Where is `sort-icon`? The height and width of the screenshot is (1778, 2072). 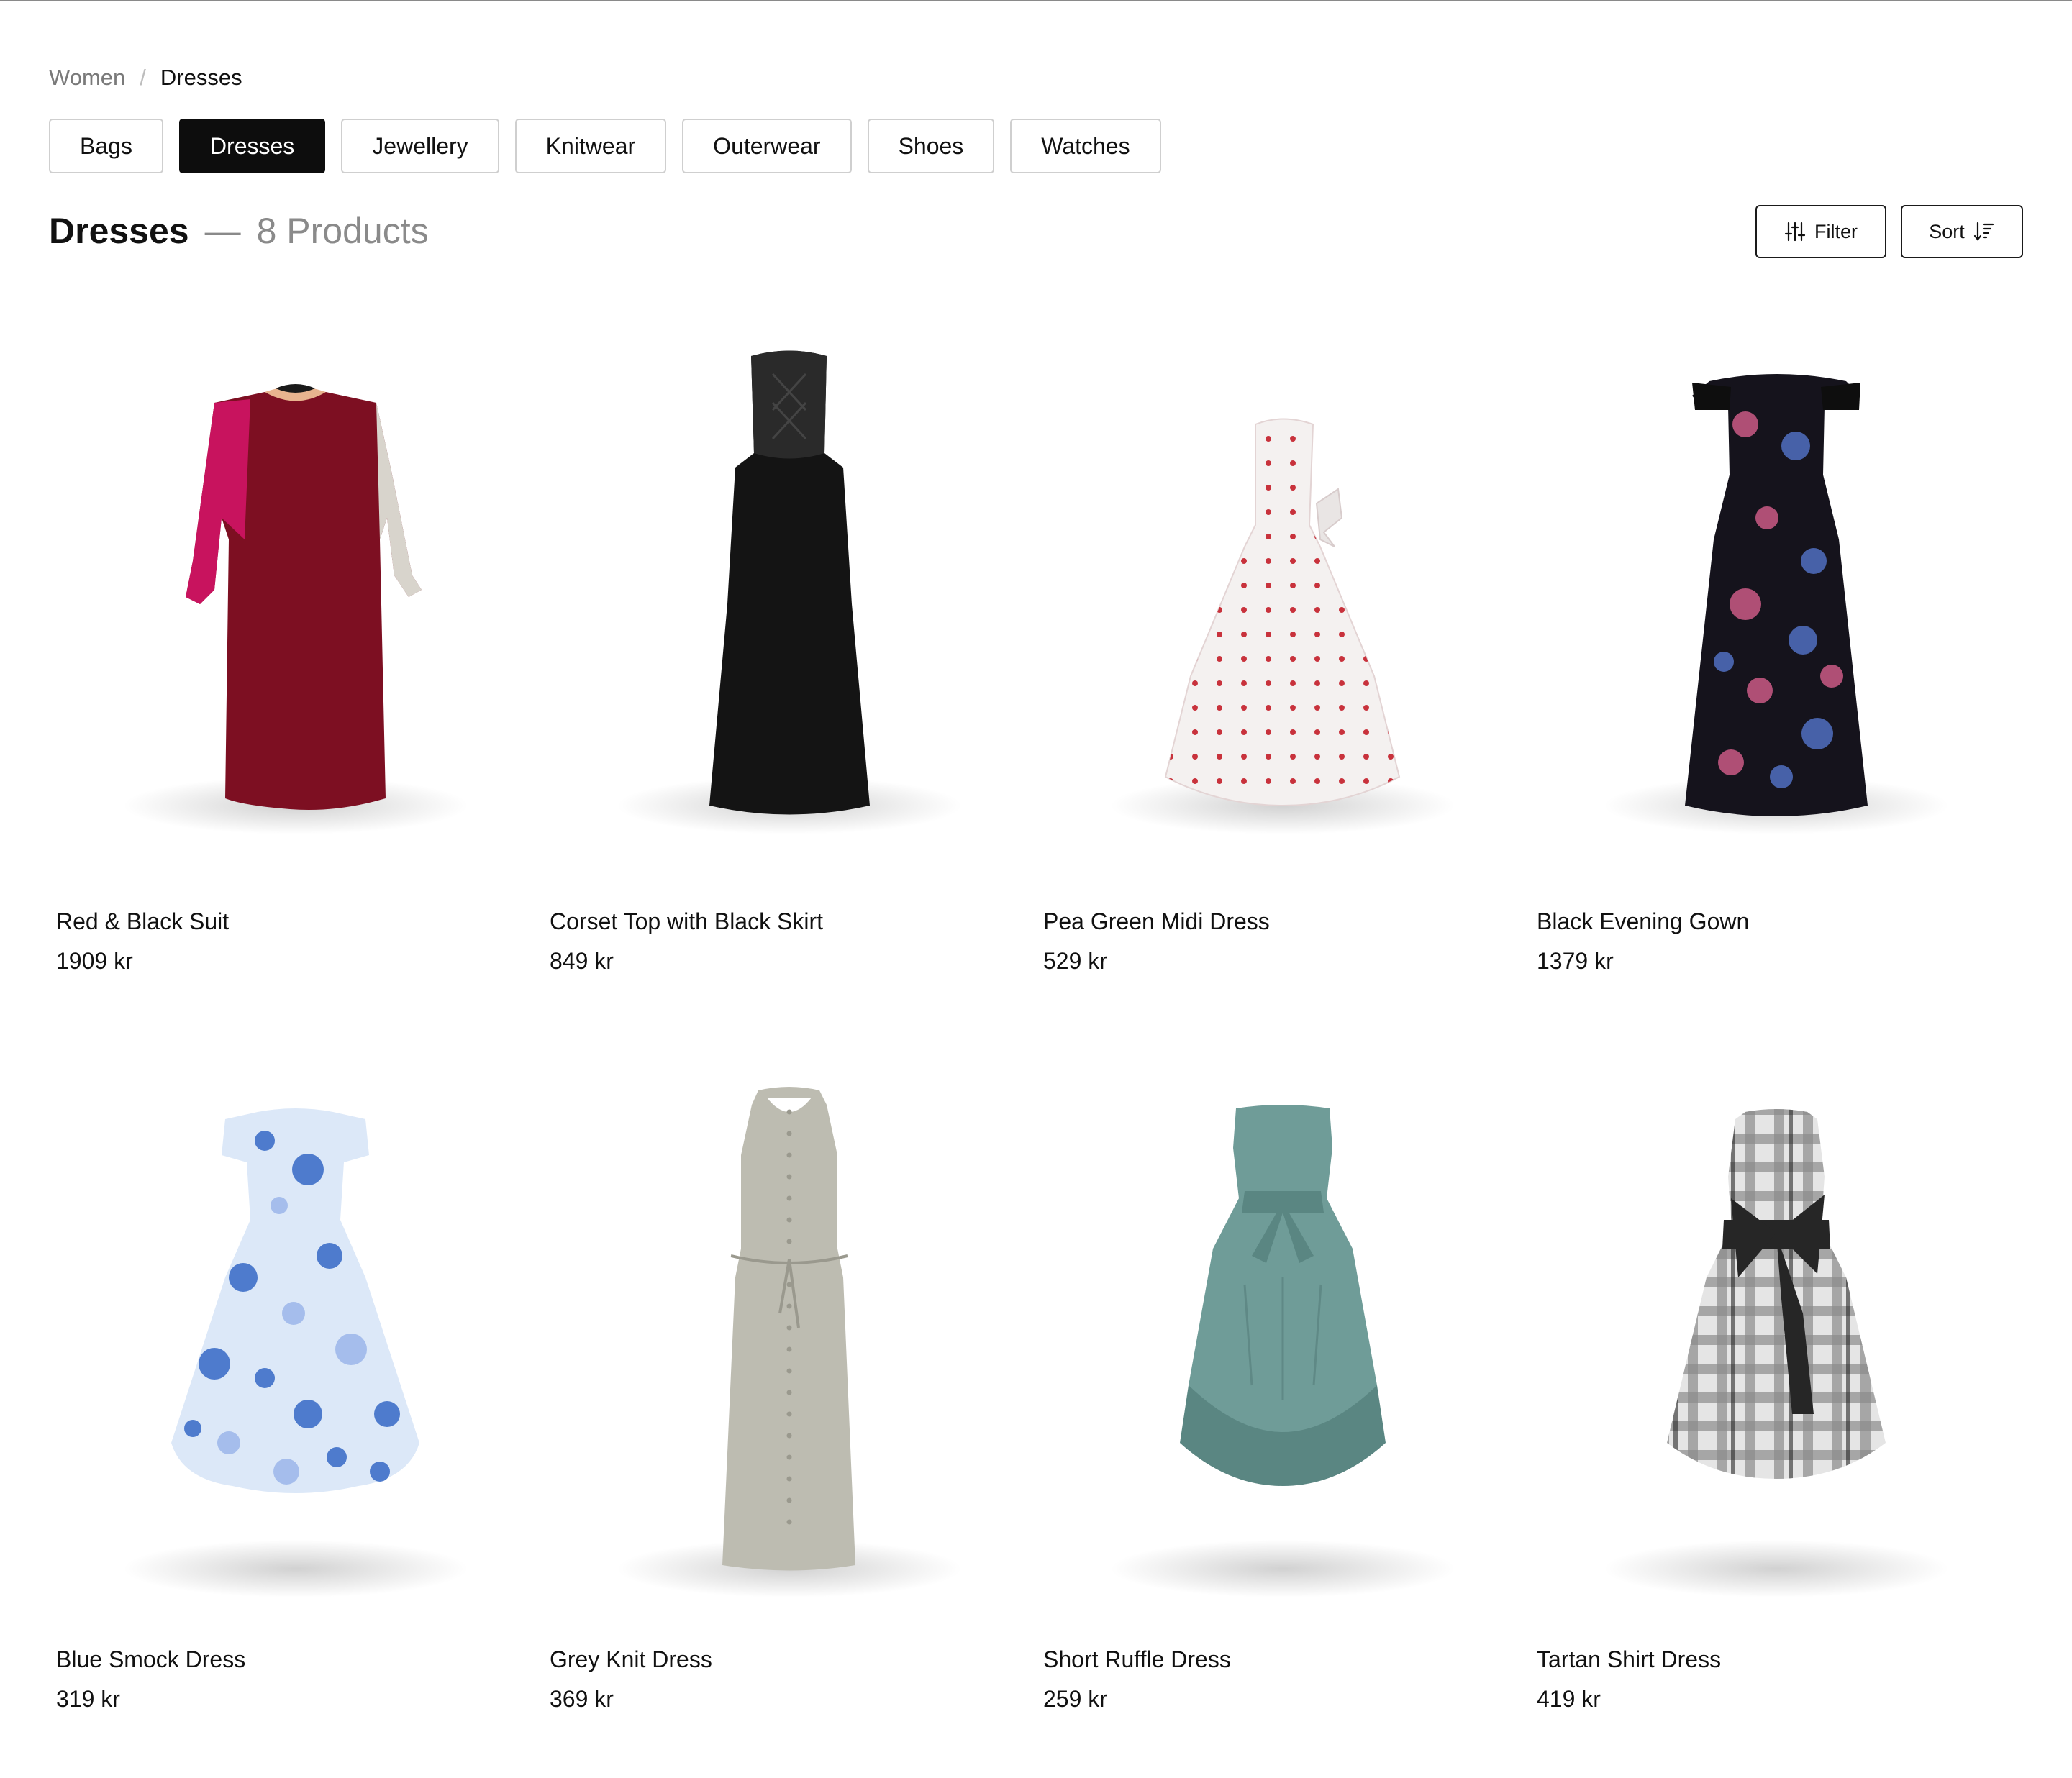
sort-icon is located at coordinates (1984, 232).